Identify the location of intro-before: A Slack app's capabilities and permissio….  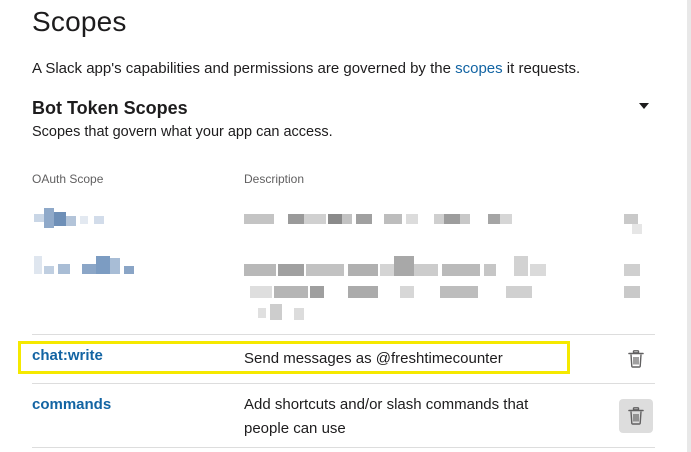
(244, 68).